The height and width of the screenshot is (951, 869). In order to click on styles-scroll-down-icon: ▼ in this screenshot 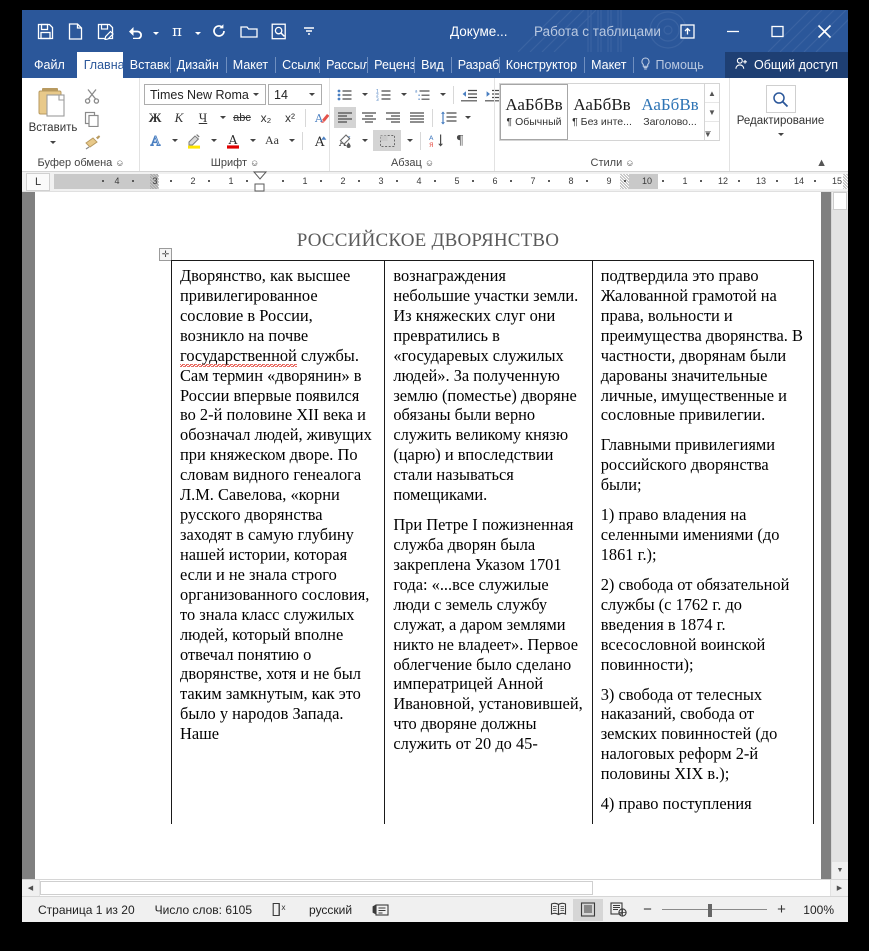, I will do `click(712, 111)`.